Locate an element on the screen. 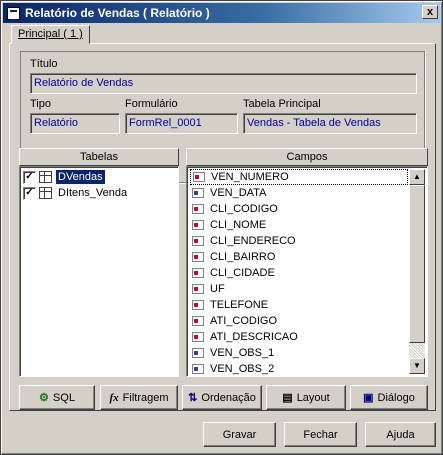 This screenshot has height=455, width=443. field-item-label: VEN_OBS_2 is located at coordinates (242, 369).